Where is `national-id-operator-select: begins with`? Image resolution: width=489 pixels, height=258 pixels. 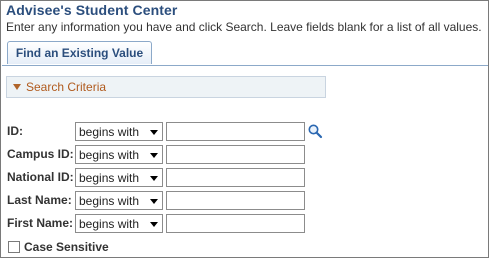
national-id-operator-select: begins with is located at coordinates (119, 177).